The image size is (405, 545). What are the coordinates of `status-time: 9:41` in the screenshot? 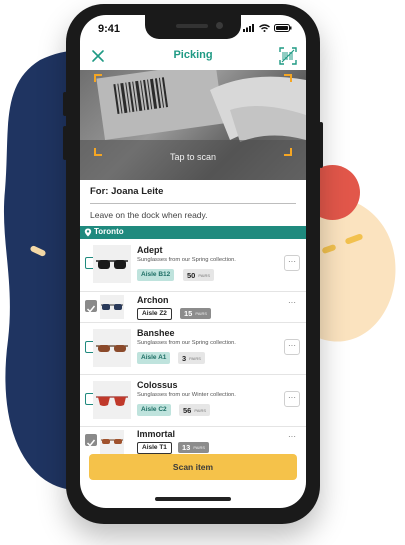 It's located at (109, 29).